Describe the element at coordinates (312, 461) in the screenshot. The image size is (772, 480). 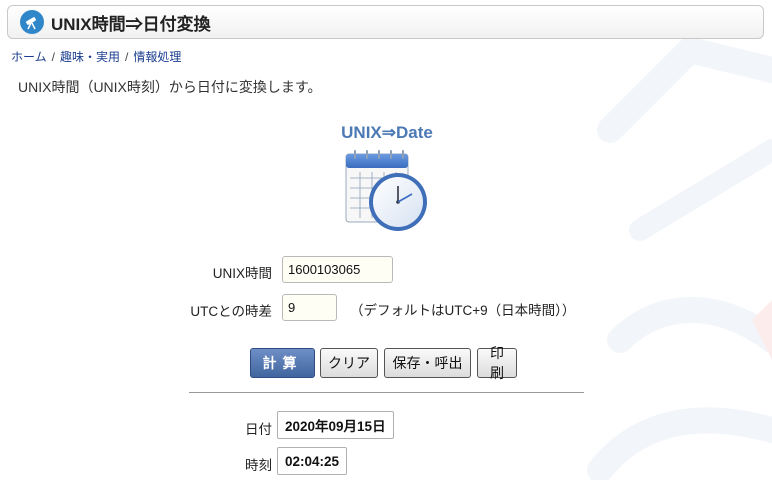
I see `time-result-value: 02:04:25` at that location.